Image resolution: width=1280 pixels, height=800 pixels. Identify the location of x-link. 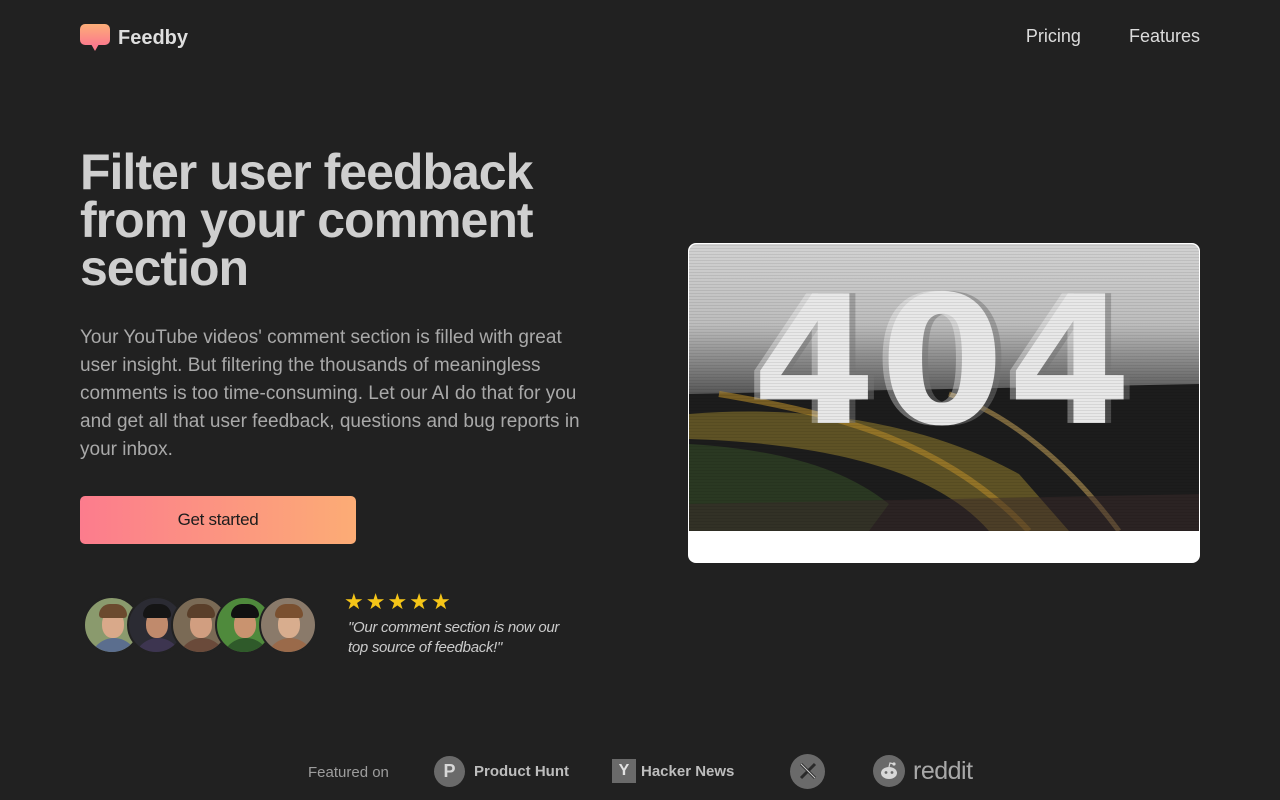
(807, 771).